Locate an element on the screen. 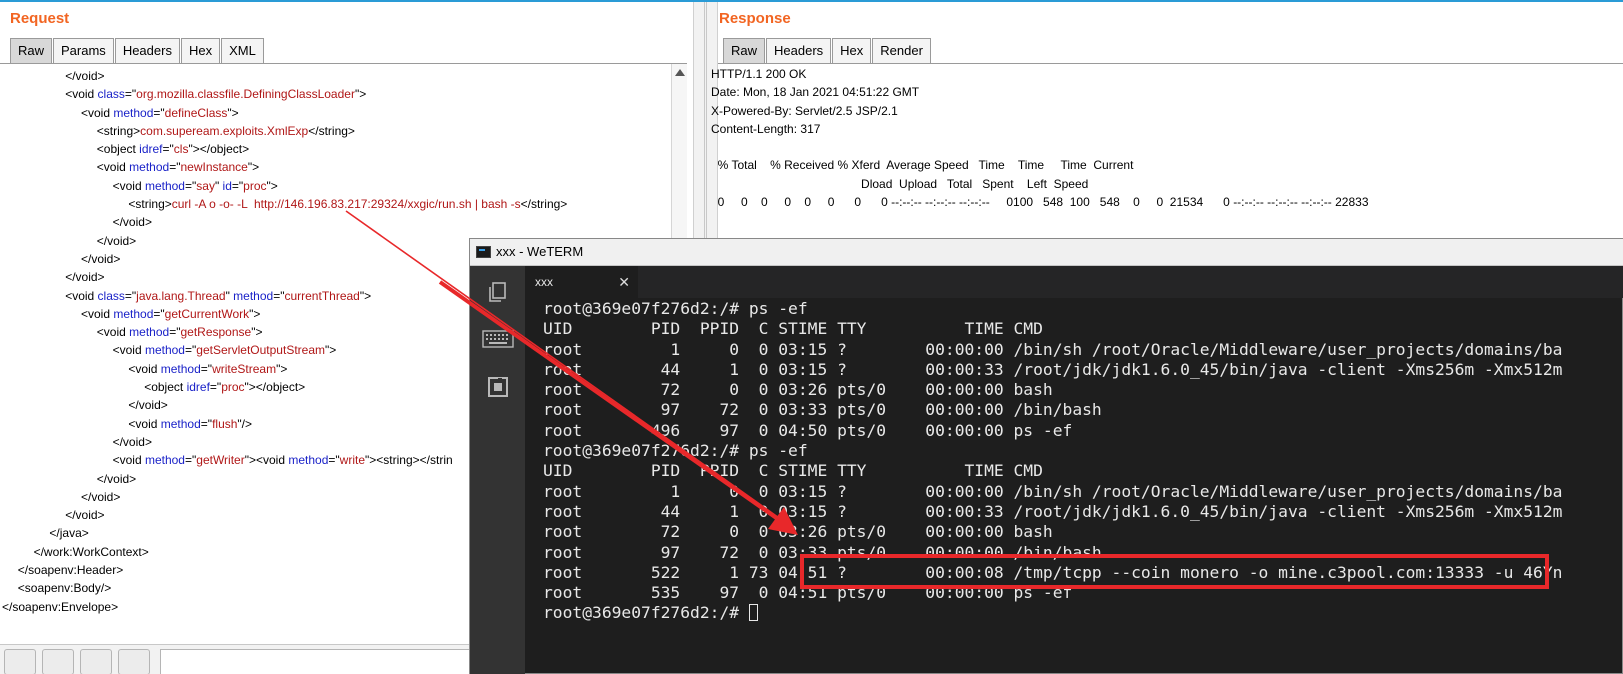 The width and height of the screenshot is (1623, 674). code-token: "><void is located at coordinates (266, 460).